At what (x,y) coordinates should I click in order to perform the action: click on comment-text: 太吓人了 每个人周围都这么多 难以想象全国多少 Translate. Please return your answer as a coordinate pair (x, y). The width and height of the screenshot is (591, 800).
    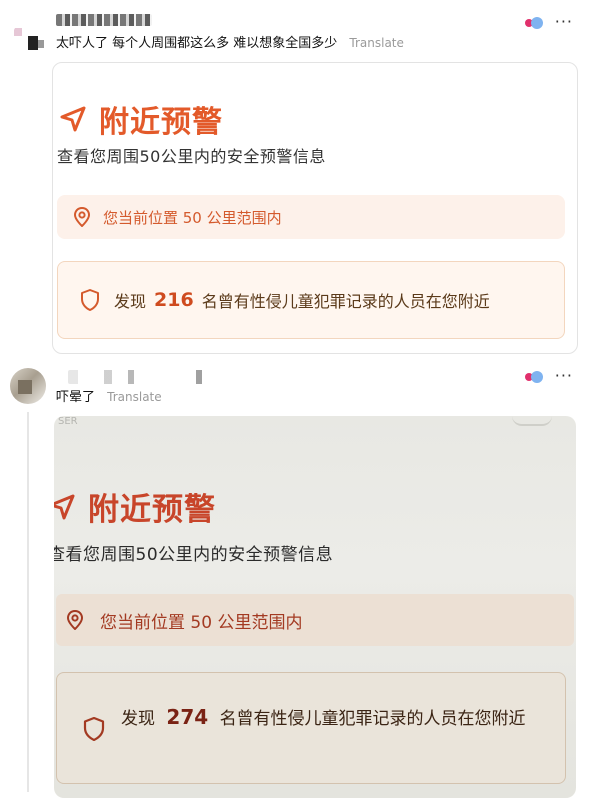
    Looking at the image, I should click on (230, 43).